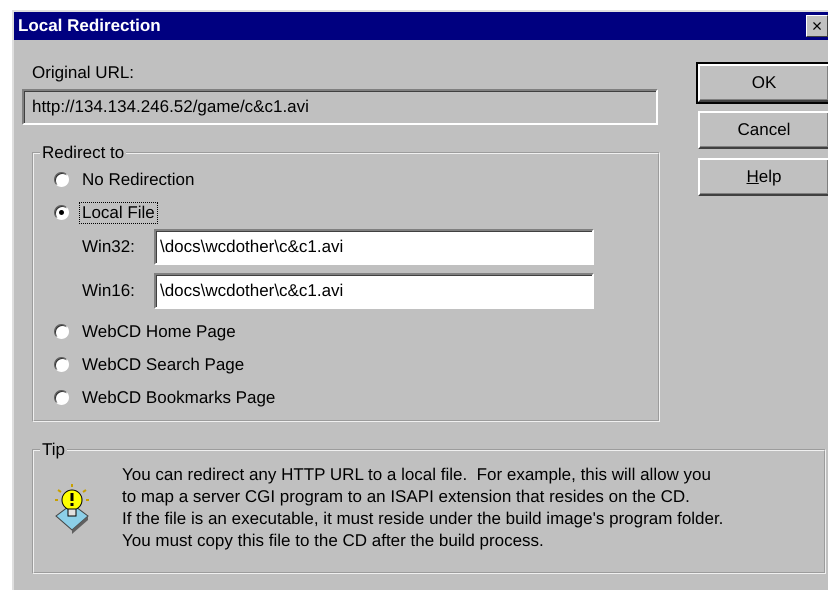 The width and height of the screenshot is (828, 599). What do you see at coordinates (159, 331) in the screenshot?
I see `radio-label: WebCD Home Page` at bounding box center [159, 331].